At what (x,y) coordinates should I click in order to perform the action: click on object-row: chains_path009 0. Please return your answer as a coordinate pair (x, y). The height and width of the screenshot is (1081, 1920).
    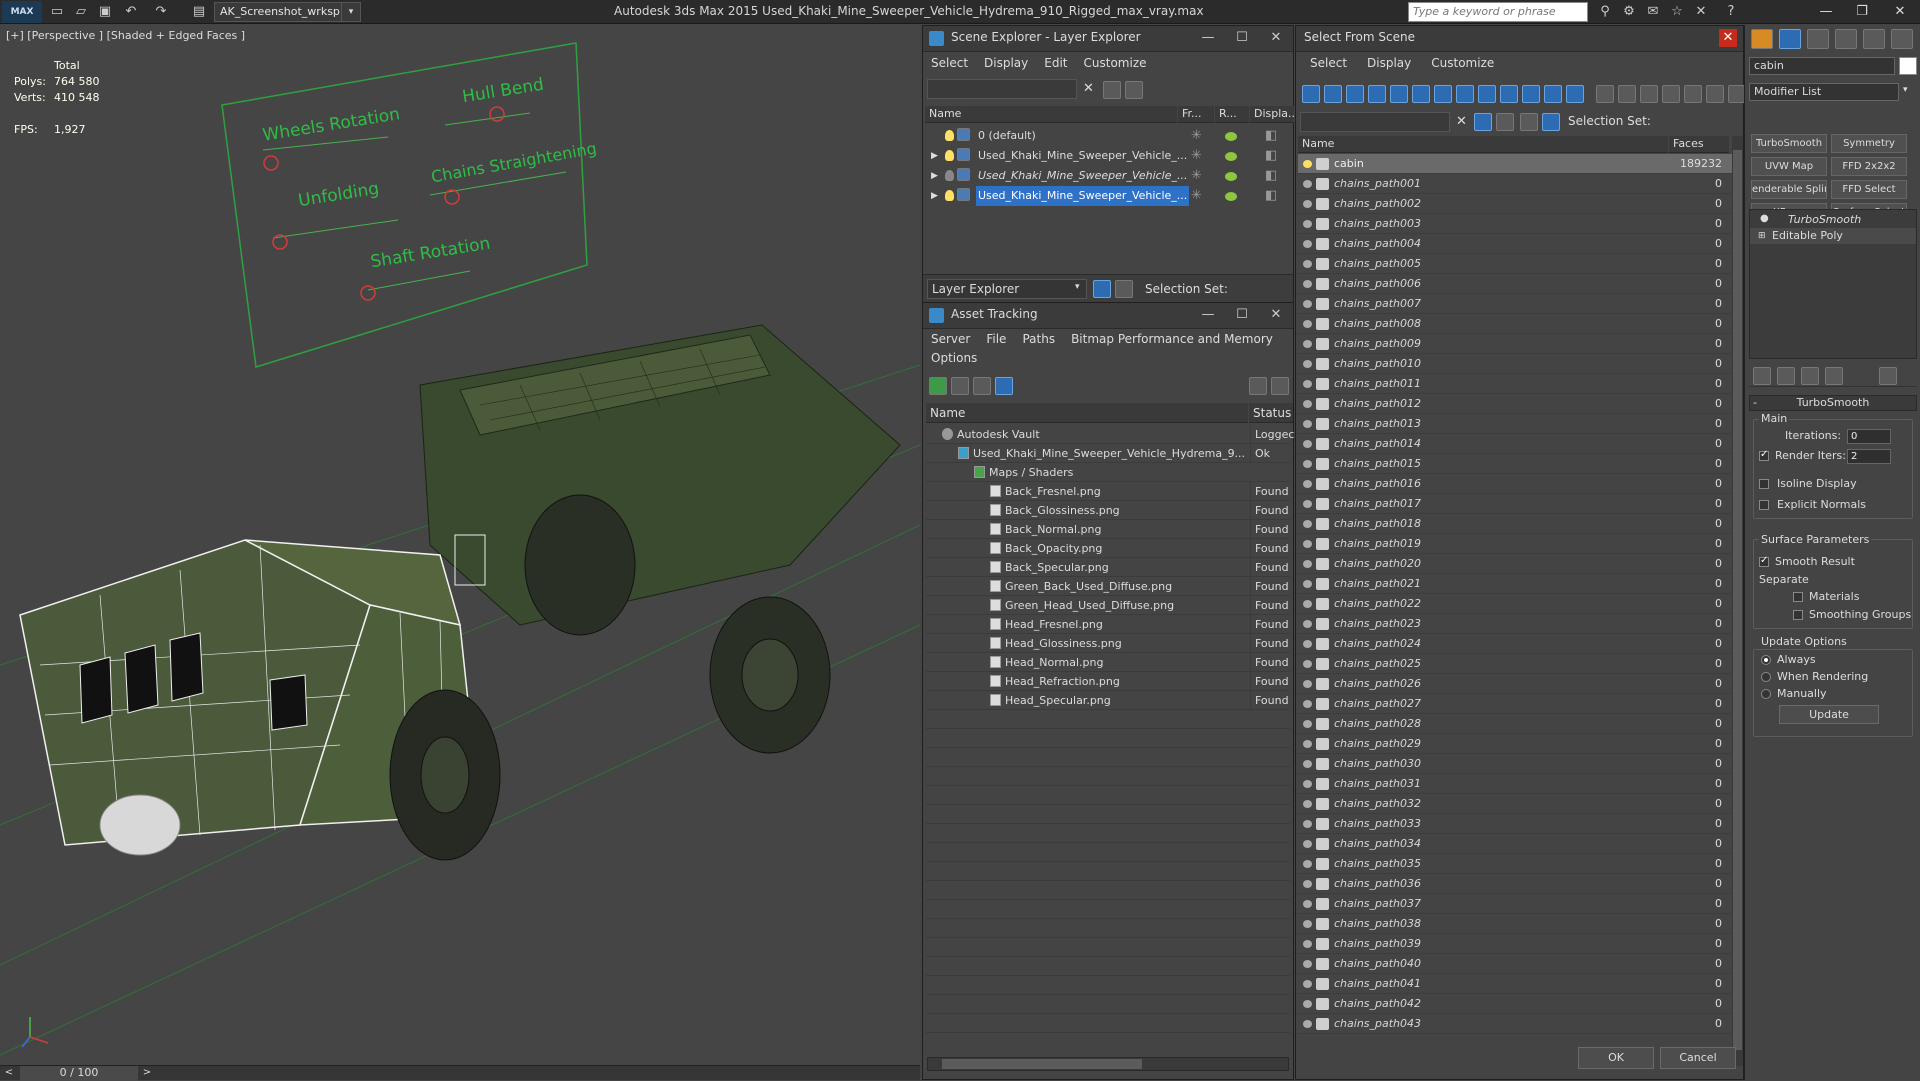
    Looking at the image, I should click on (1515, 344).